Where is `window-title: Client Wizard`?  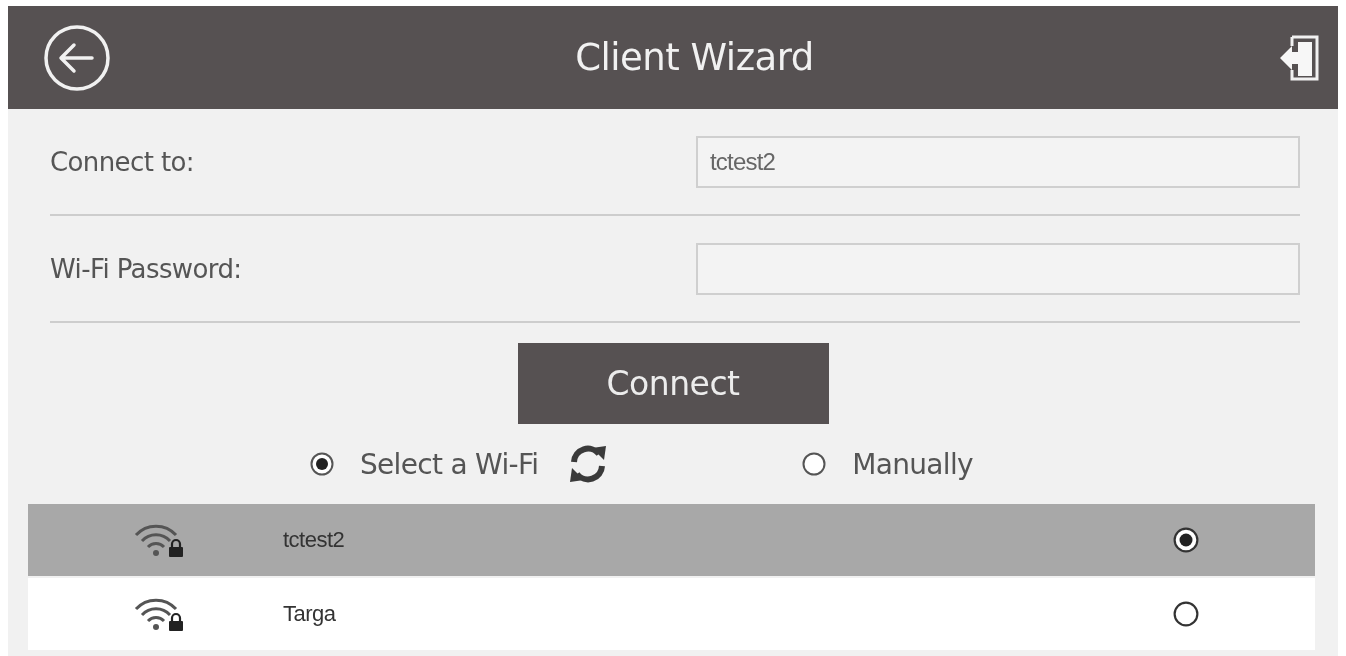 window-title: Client Wizard is located at coordinates (694, 57).